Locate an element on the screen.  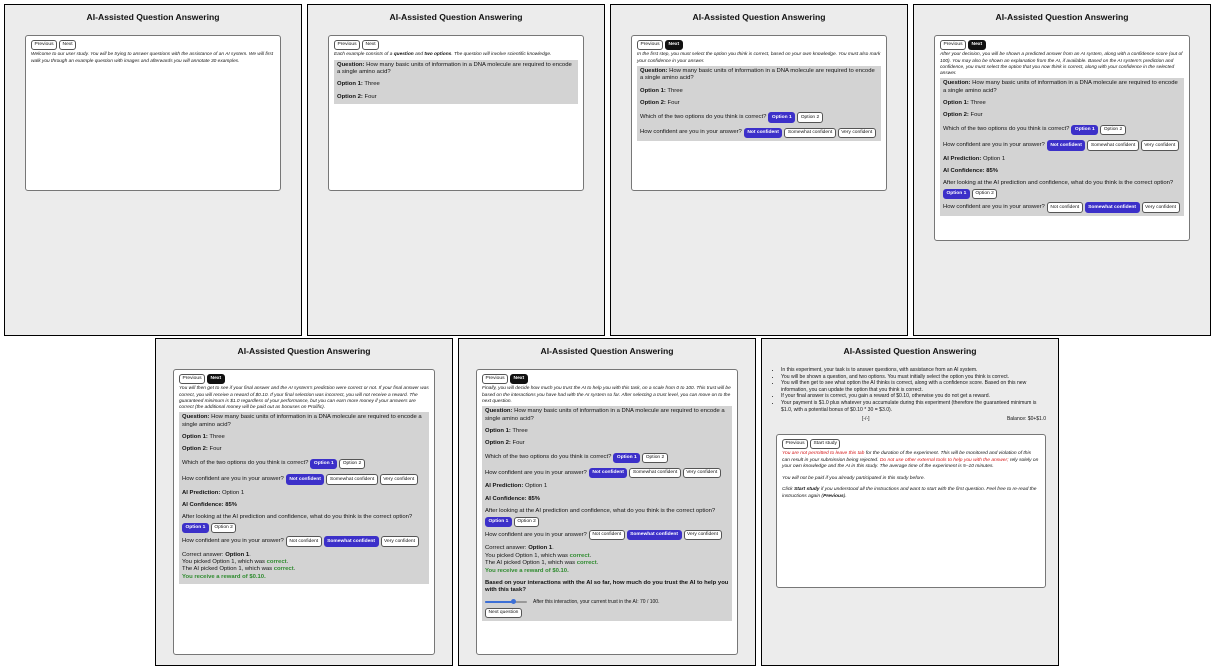
reward-text: You receive a reward of $0.10. is located at coordinates (224, 576).